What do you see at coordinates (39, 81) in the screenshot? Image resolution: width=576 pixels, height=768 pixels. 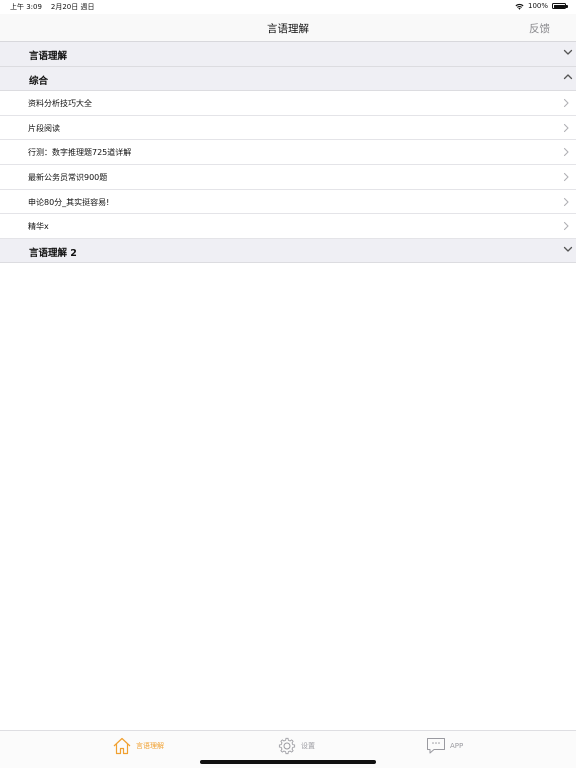 I see `section-label: 综合` at bounding box center [39, 81].